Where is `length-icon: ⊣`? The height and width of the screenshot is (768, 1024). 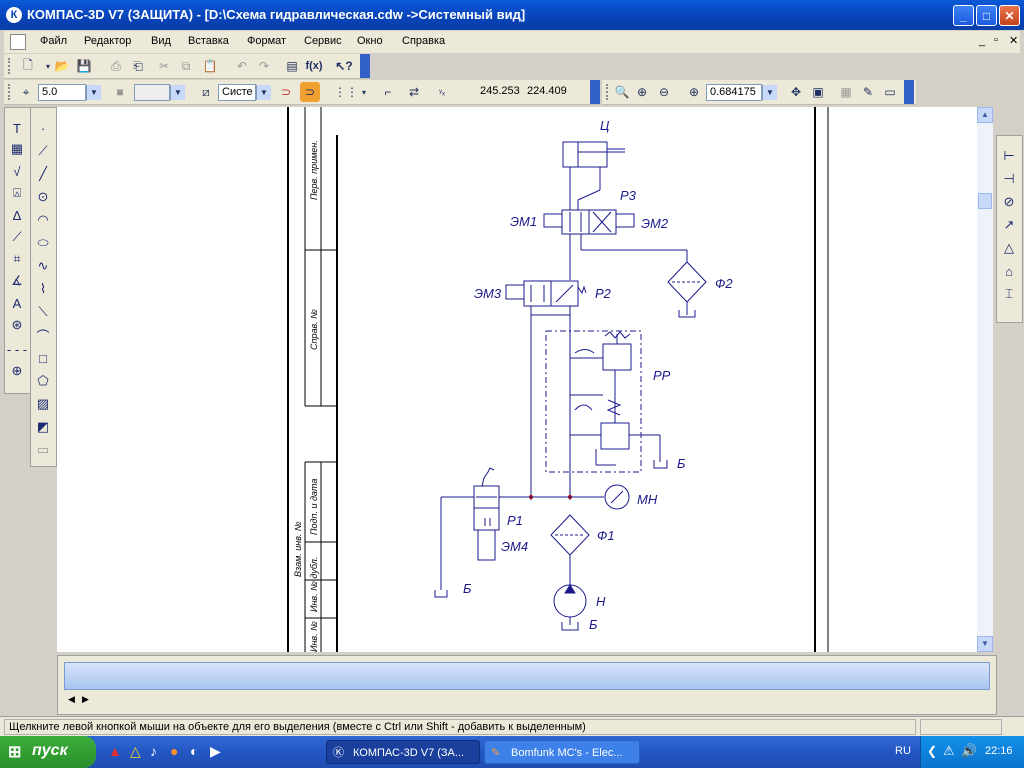
length-icon: ⊣ is located at coordinates (1009, 179).